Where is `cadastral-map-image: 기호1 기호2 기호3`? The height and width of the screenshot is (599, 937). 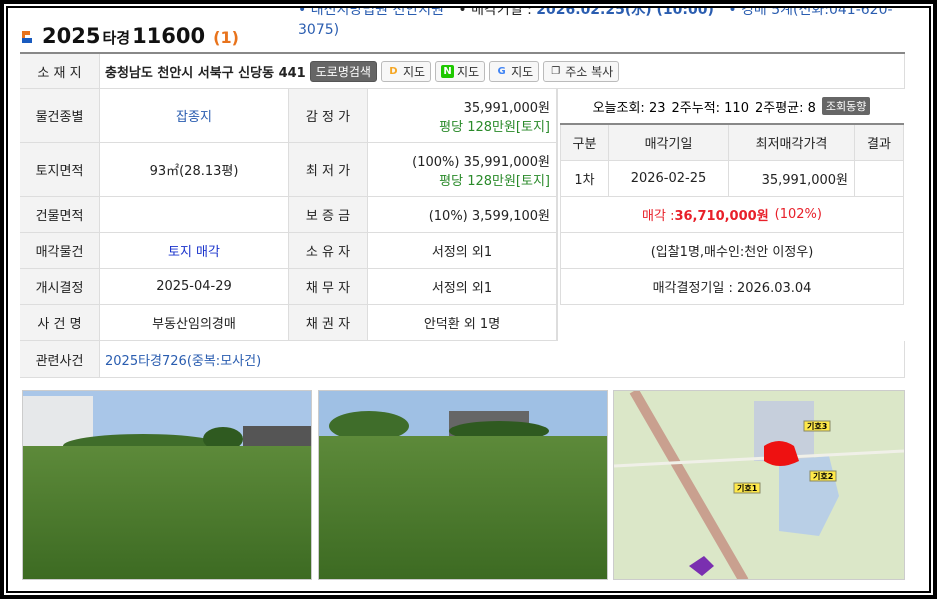
cadastral-map-image: 기호1 기호2 기호3 is located at coordinates (759, 485).